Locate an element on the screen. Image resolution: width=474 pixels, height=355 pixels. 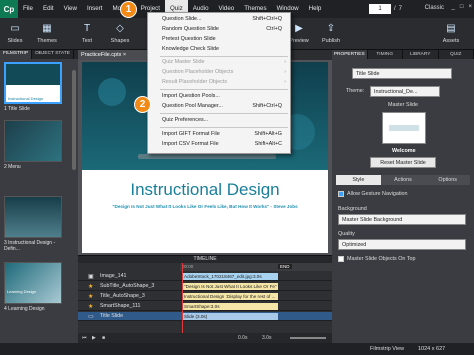
text-button: T Text is located at coordinates (87, 32).